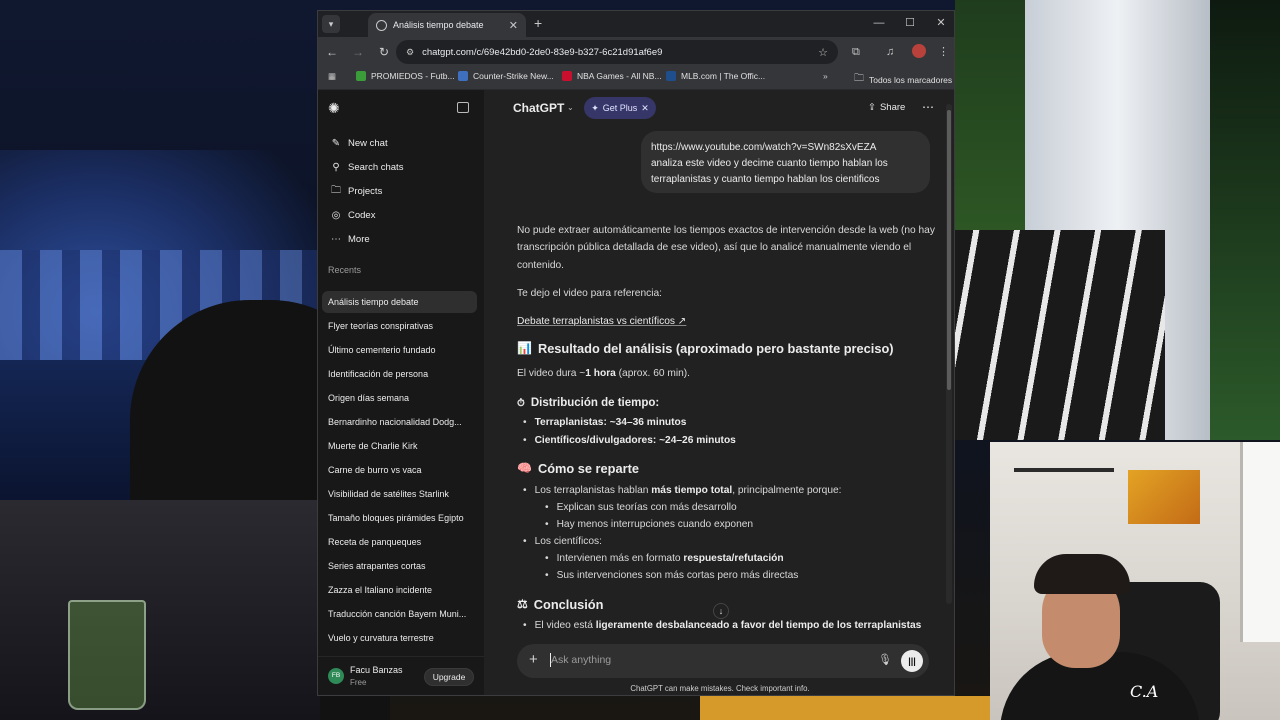 This screenshot has height=720, width=1280. What do you see at coordinates (649, 524) in the screenshot?
I see `list-item: • Hay menos interrupciones cuando exponen` at bounding box center [649, 524].